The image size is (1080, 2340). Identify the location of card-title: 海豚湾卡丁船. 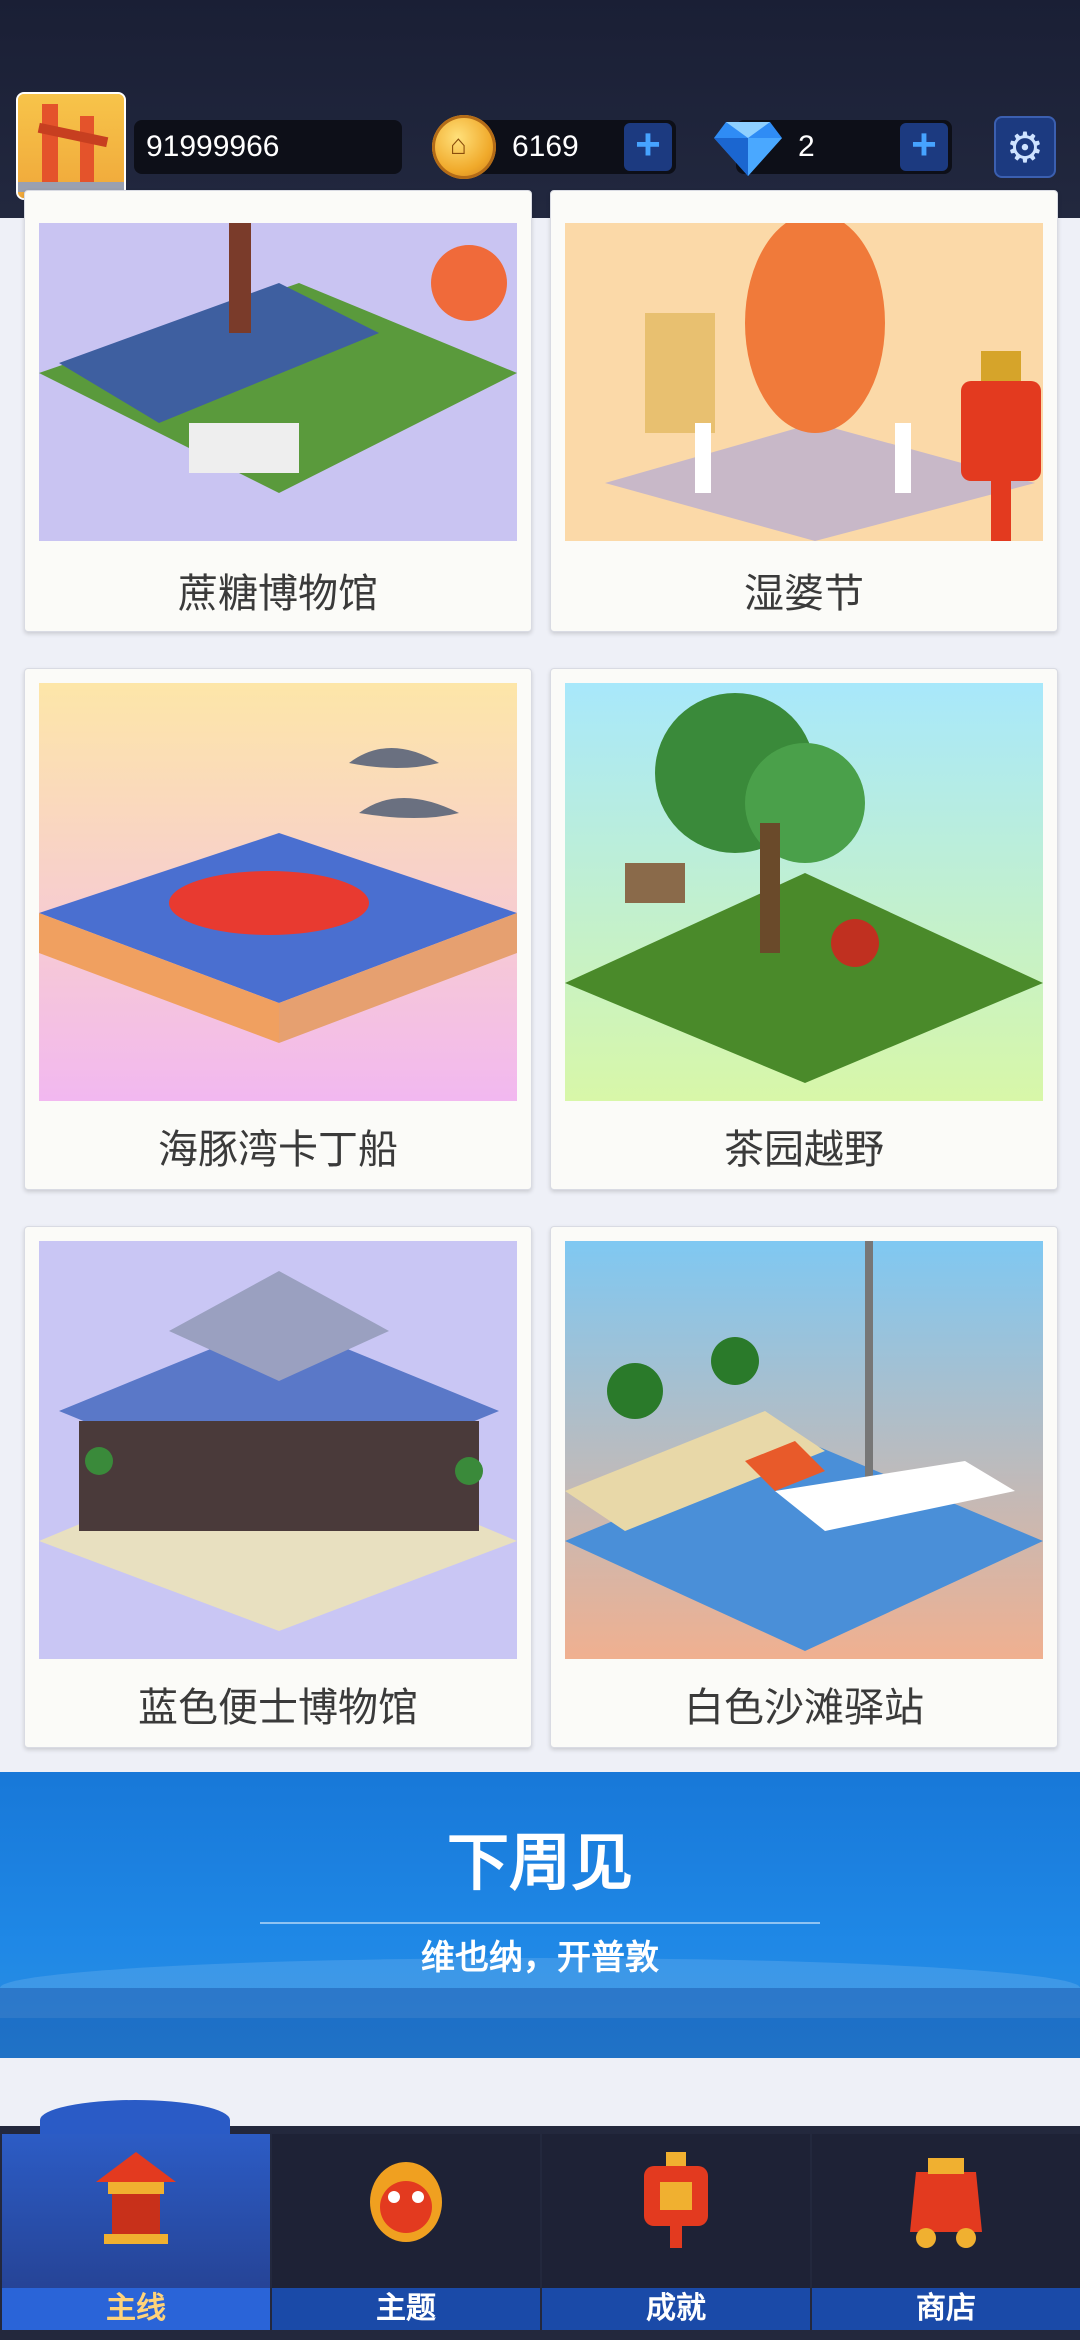
(278, 1150).